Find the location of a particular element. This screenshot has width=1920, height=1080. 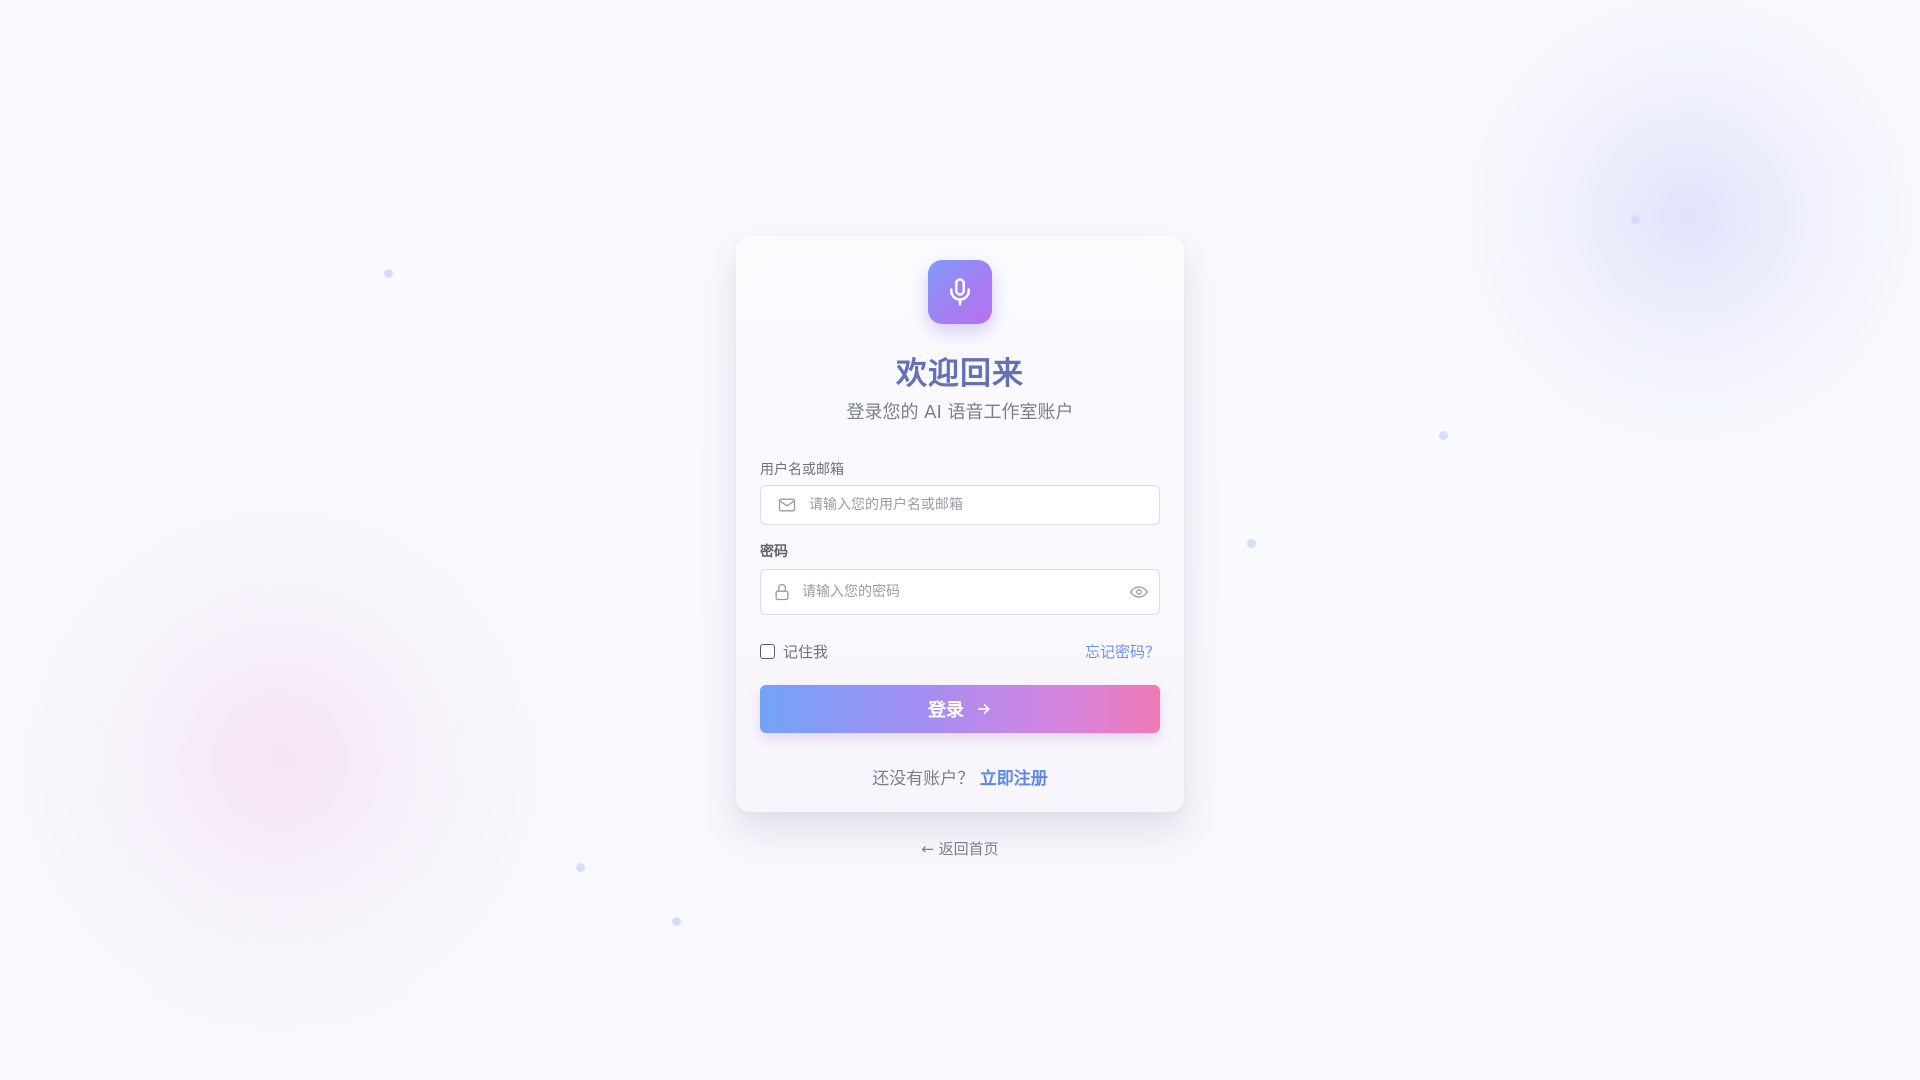

arrow-right-icon is located at coordinates (983, 709).